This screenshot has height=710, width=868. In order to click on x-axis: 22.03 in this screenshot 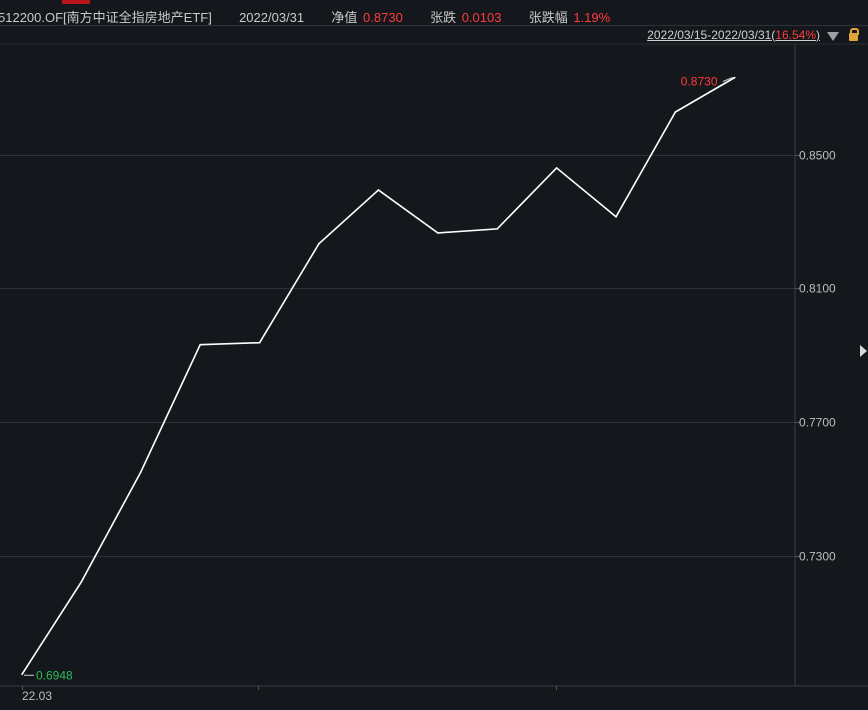, I will do `click(434, 694)`.